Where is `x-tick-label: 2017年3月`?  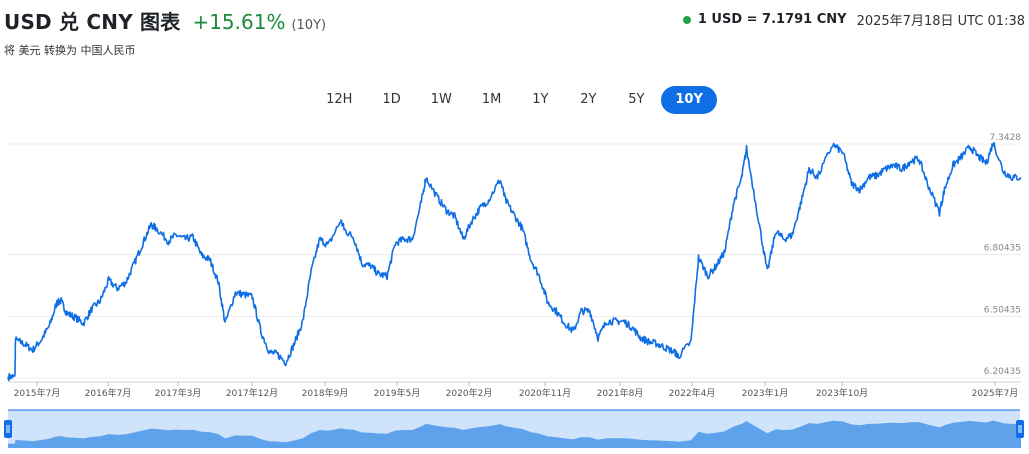
x-tick-label: 2017年3月 is located at coordinates (178, 393).